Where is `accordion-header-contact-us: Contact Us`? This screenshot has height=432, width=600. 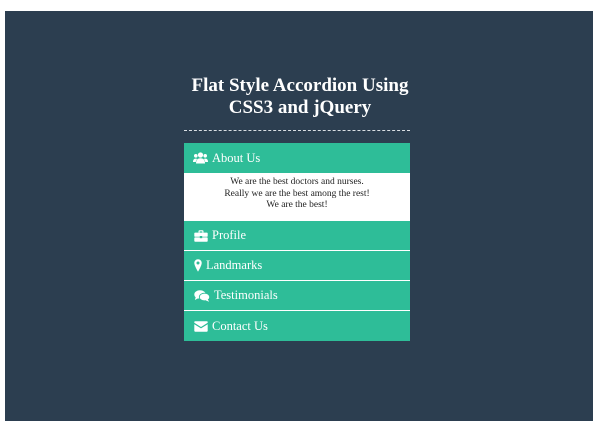
accordion-header-contact-us: Contact Us is located at coordinates (297, 326).